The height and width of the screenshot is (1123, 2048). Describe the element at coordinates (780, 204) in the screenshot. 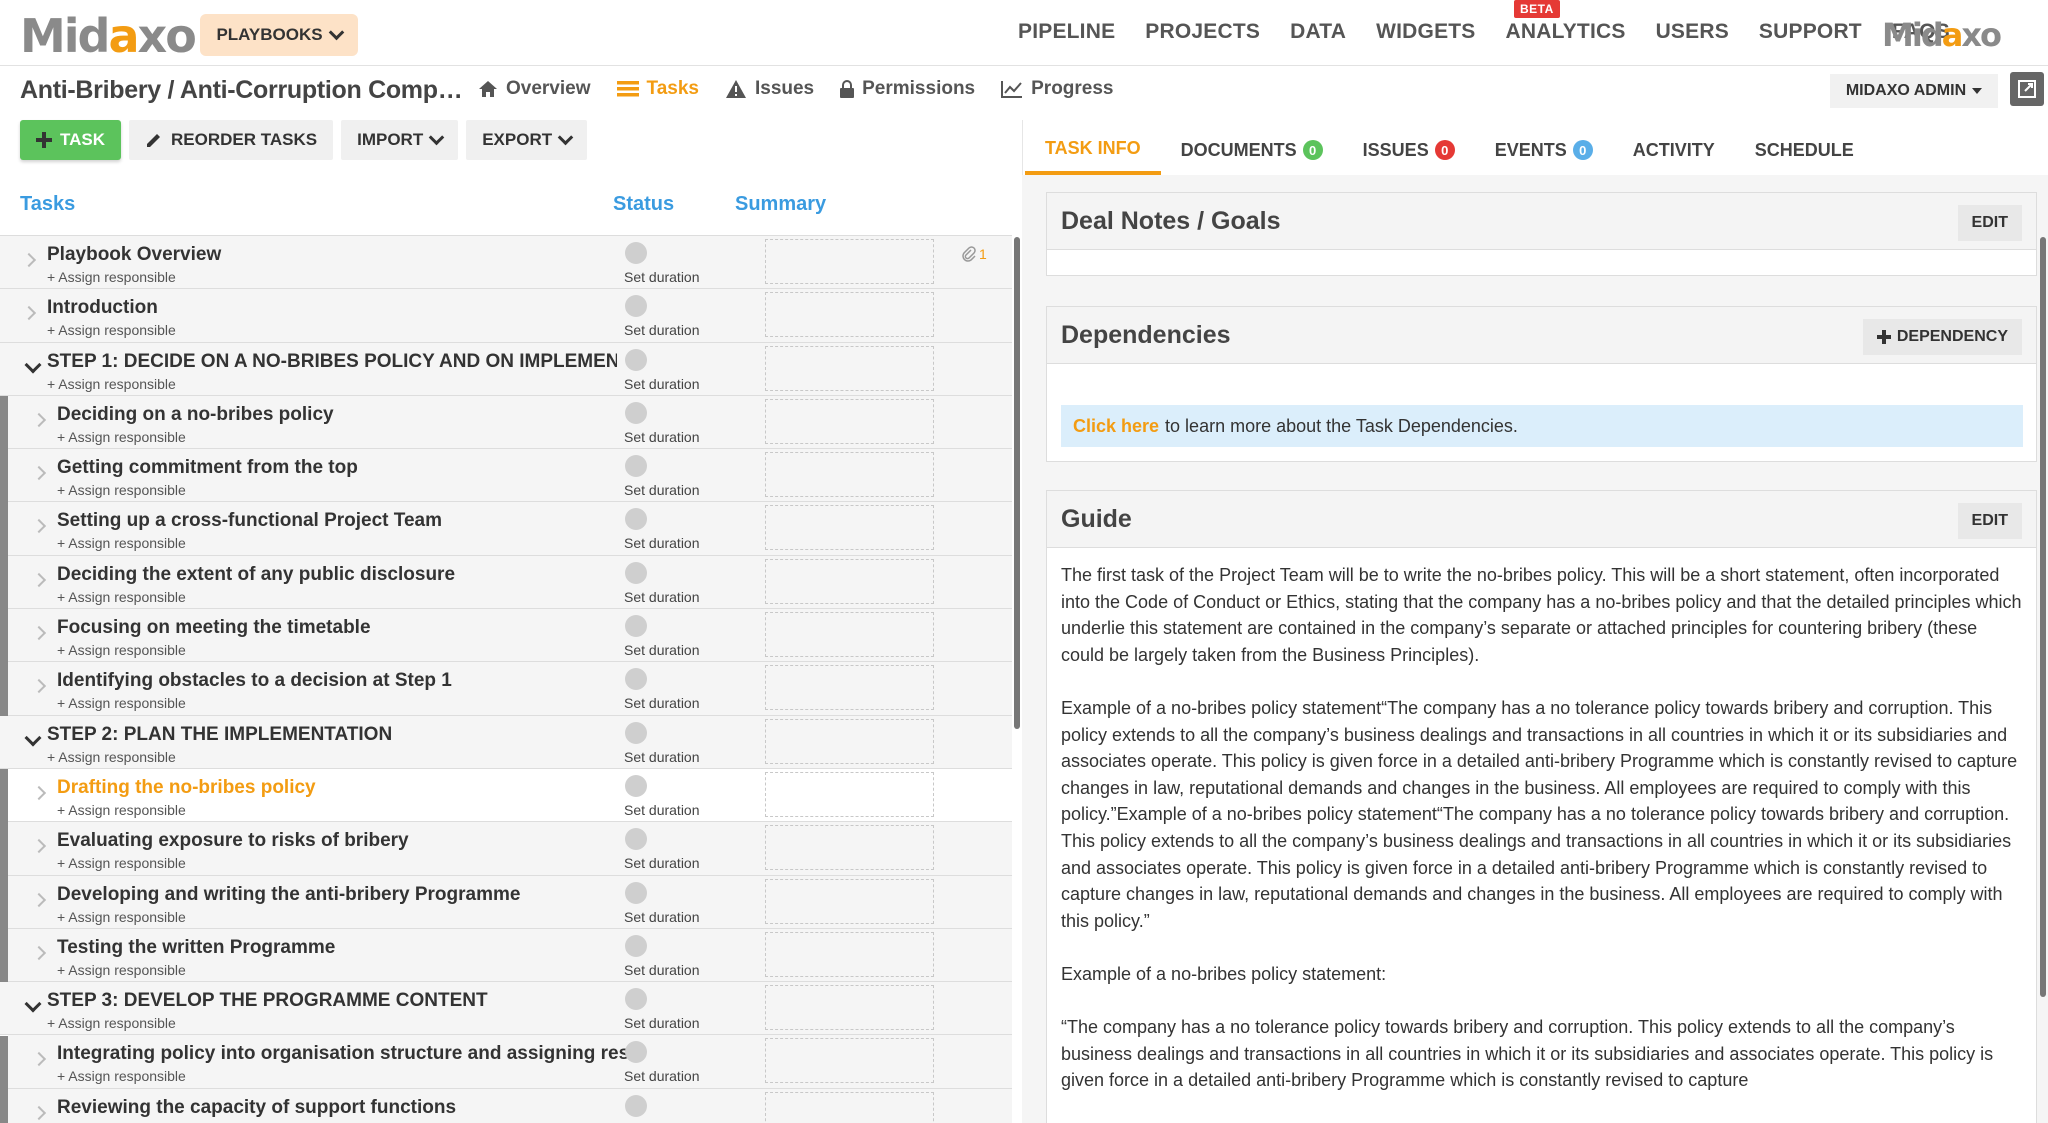

I see `summary-column-header: Summary` at that location.